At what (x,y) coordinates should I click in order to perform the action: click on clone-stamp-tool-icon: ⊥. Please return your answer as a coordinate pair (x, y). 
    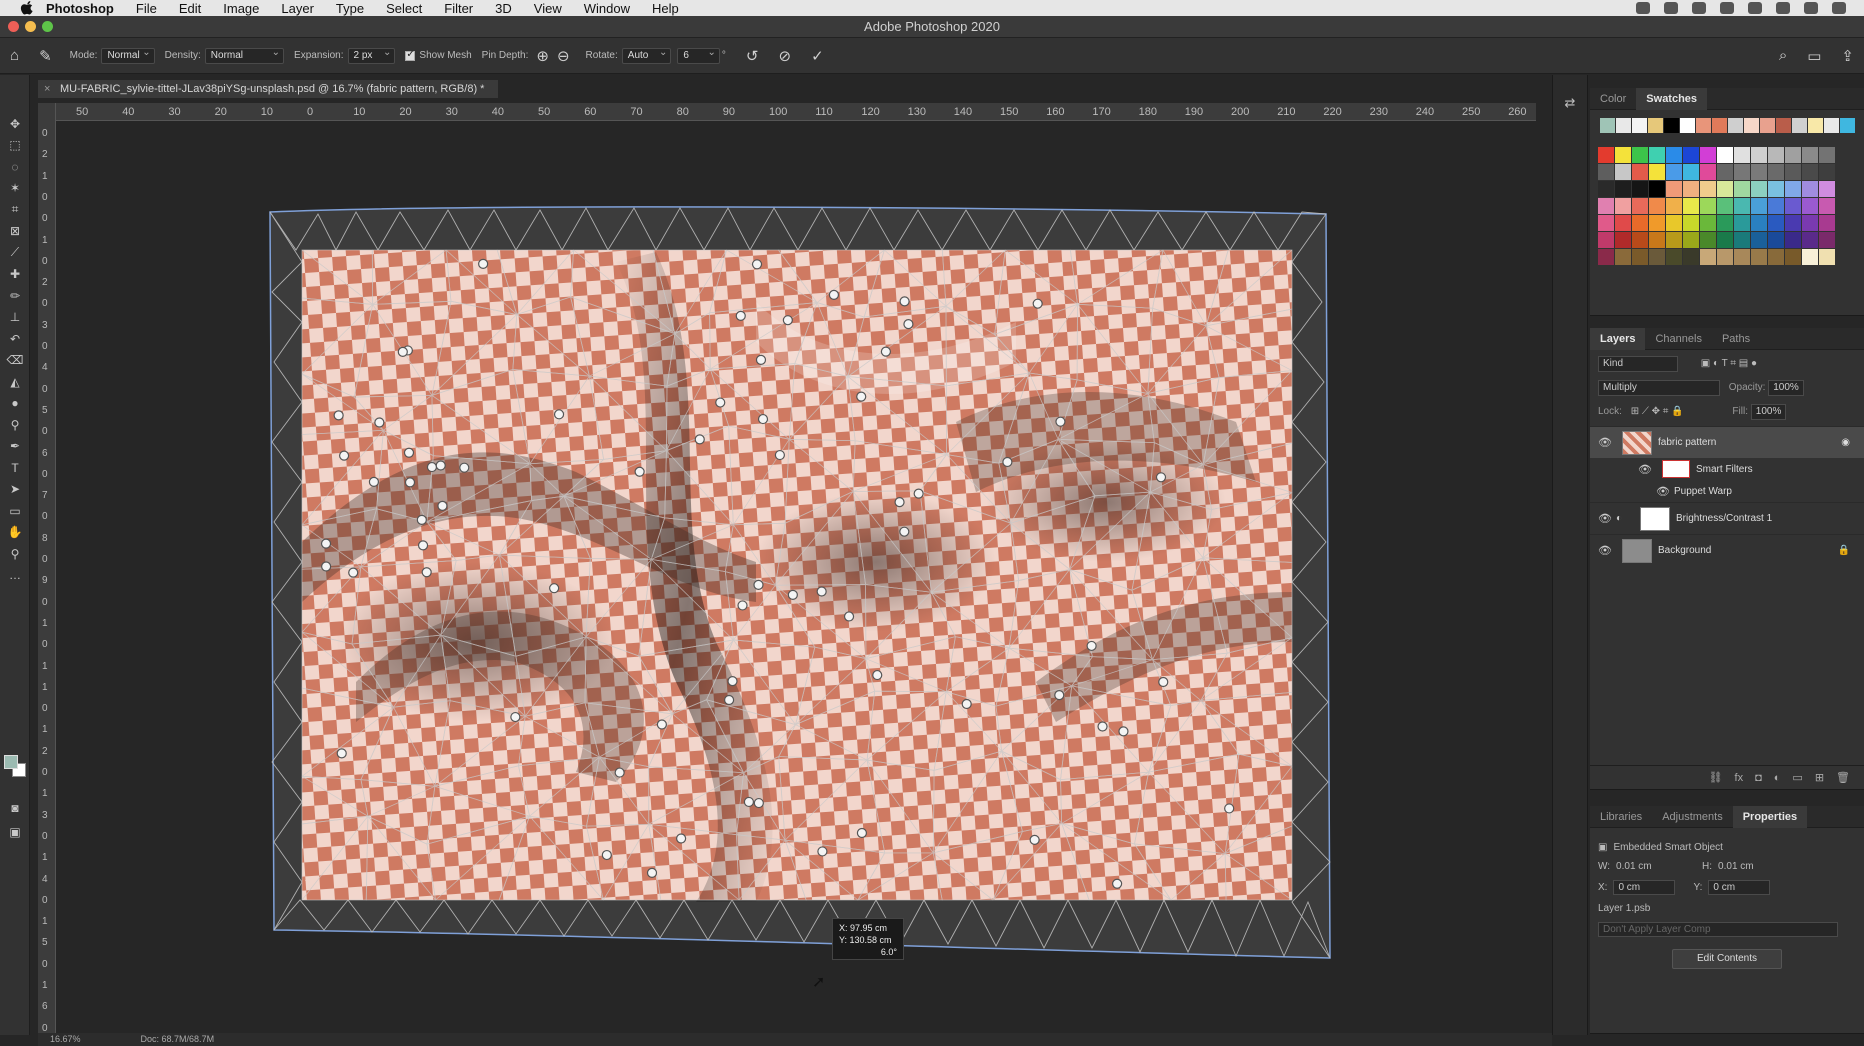
    Looking at the image, I should click on (15, 318).